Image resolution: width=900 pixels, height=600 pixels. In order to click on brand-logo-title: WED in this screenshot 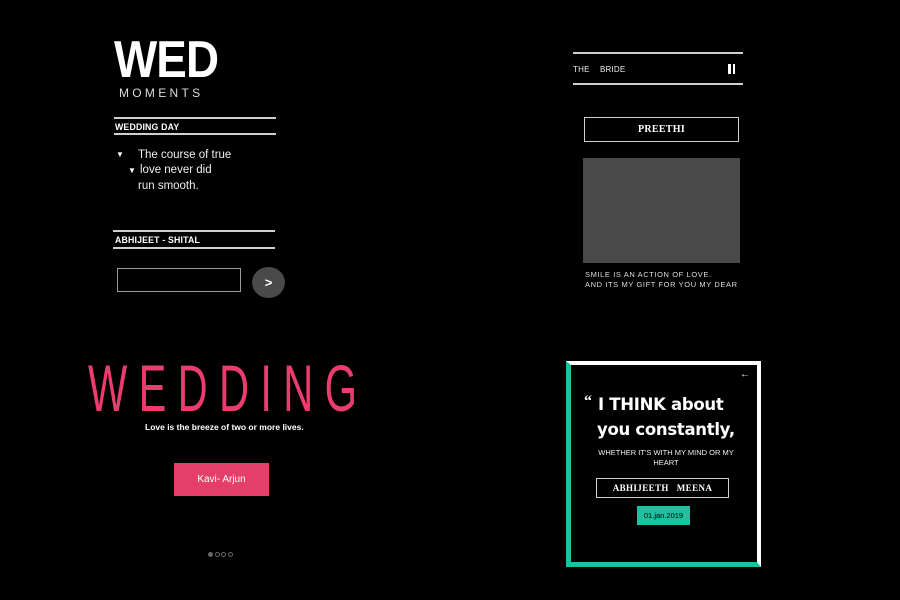, I will do `click(166, 60)`.